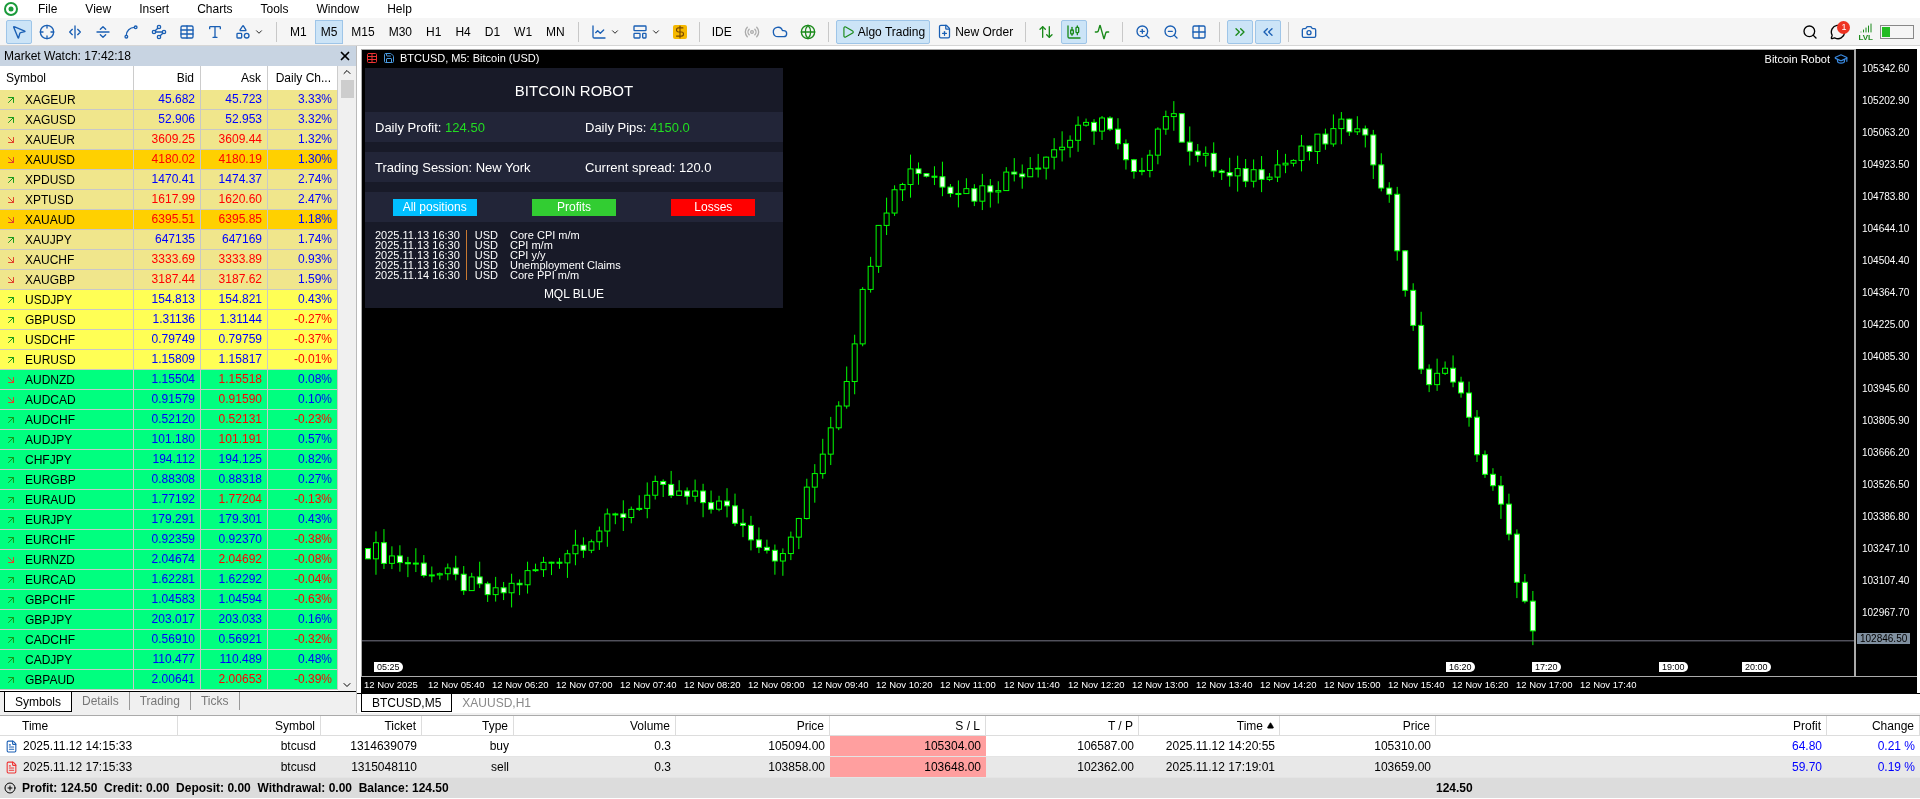 The height and width of the screenshot is (799, 1920). What do you see at coordinates (169, 680) in the screenshot?
I see `symbol-row: GBPAUD 2.00641 2.00653 -0.39%` at bounding box center [169, 680].